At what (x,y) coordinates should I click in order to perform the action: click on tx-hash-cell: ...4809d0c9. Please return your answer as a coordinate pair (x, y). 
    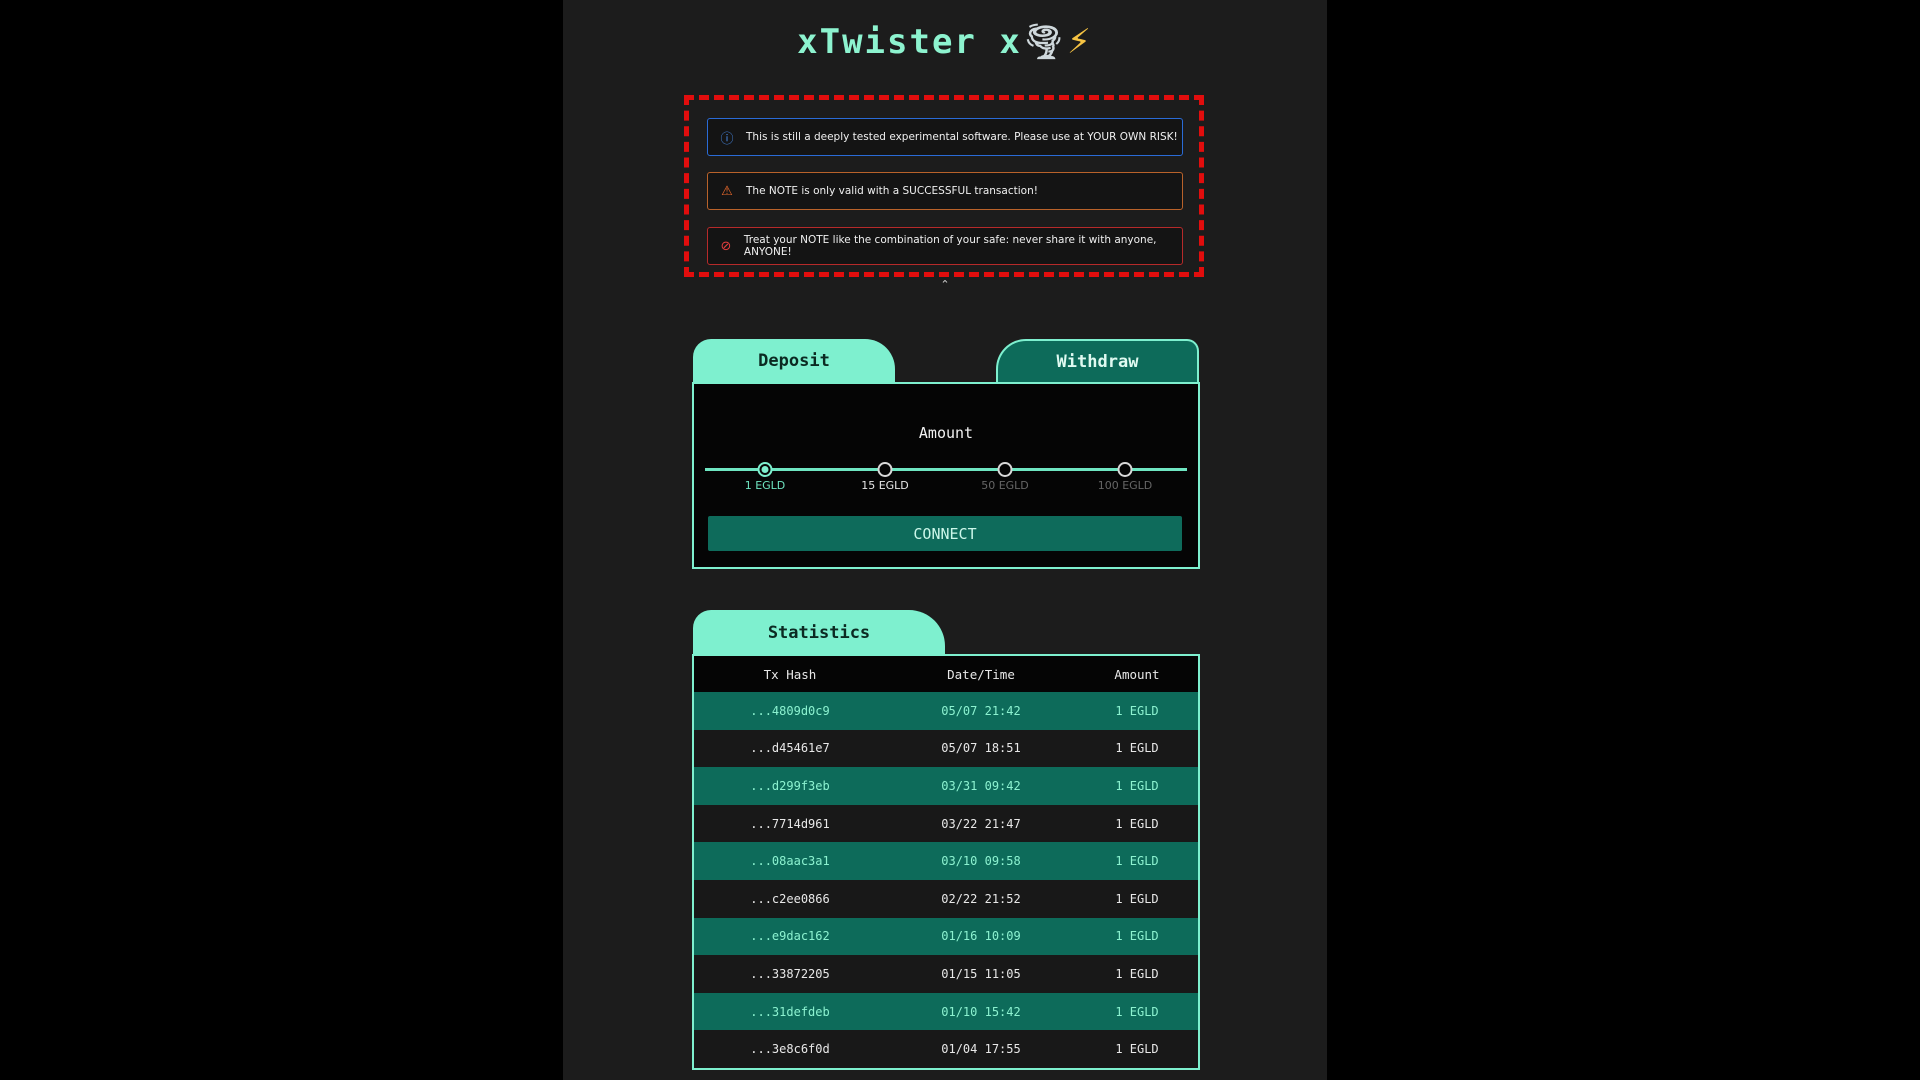
    Looking at the image, I should click on (790, 711).